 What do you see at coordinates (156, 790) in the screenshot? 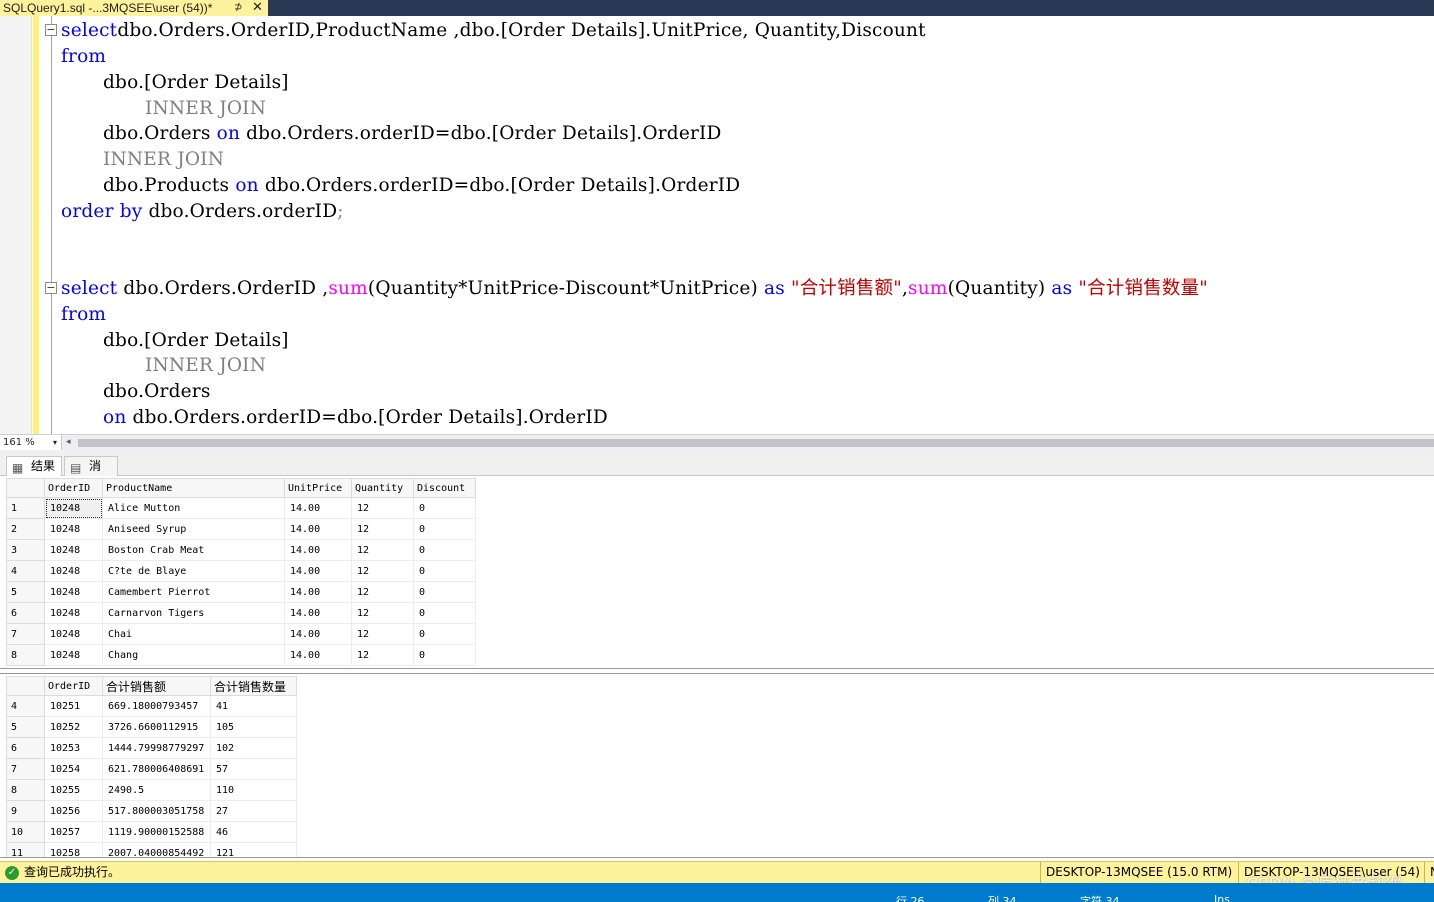
I see `table-cell: 2490.5` at bounding box center [156, 790].